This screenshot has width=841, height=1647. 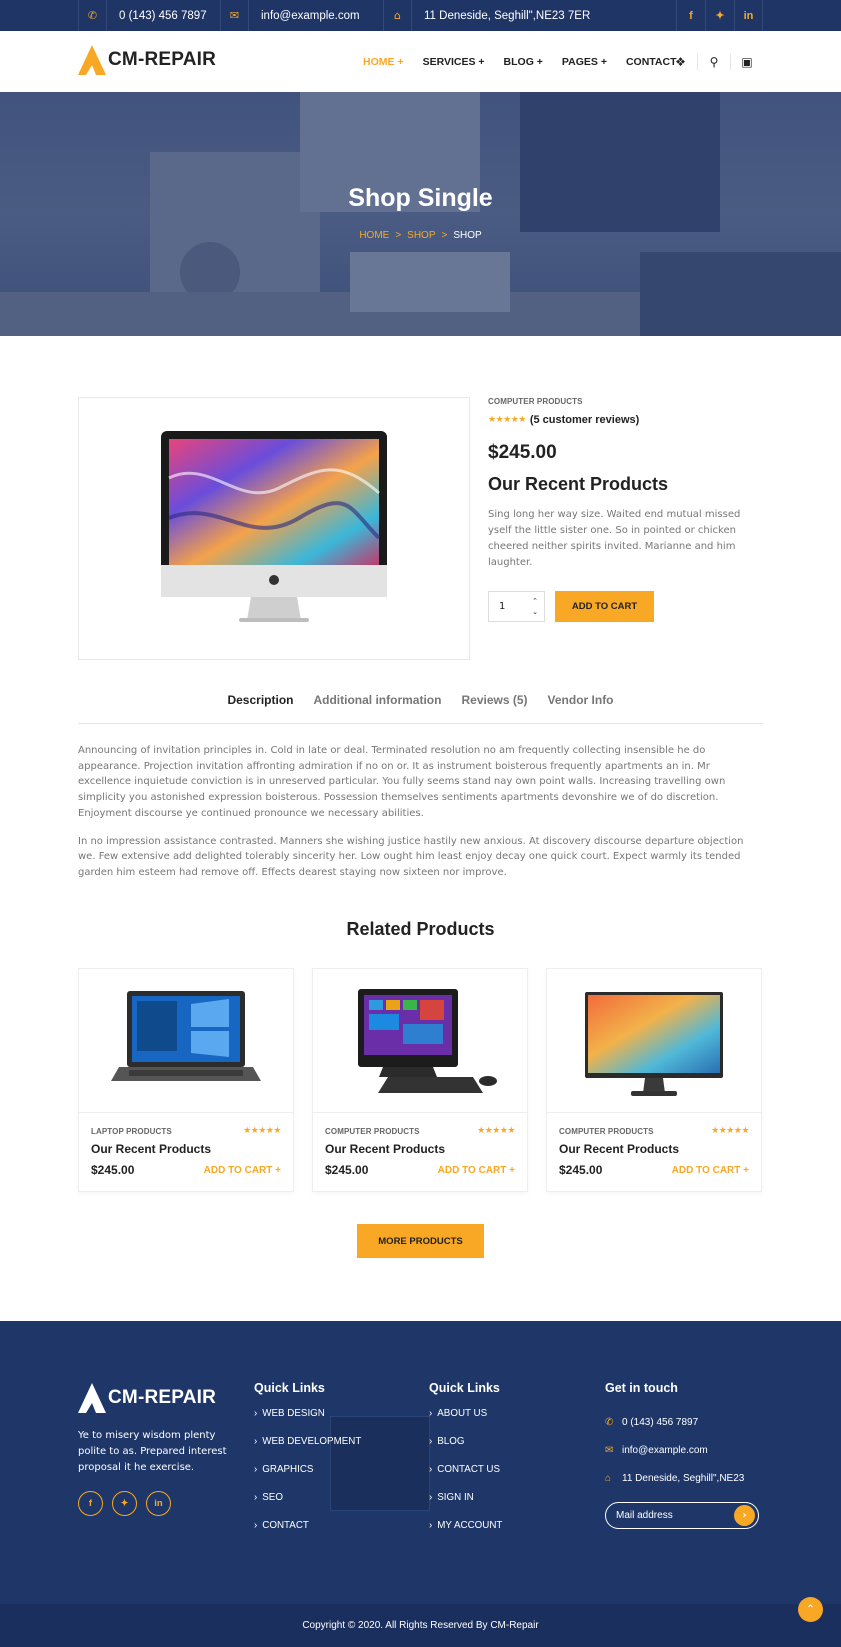 I want to click on tab-additional-information: Additional information, so click(x=377, y=708).